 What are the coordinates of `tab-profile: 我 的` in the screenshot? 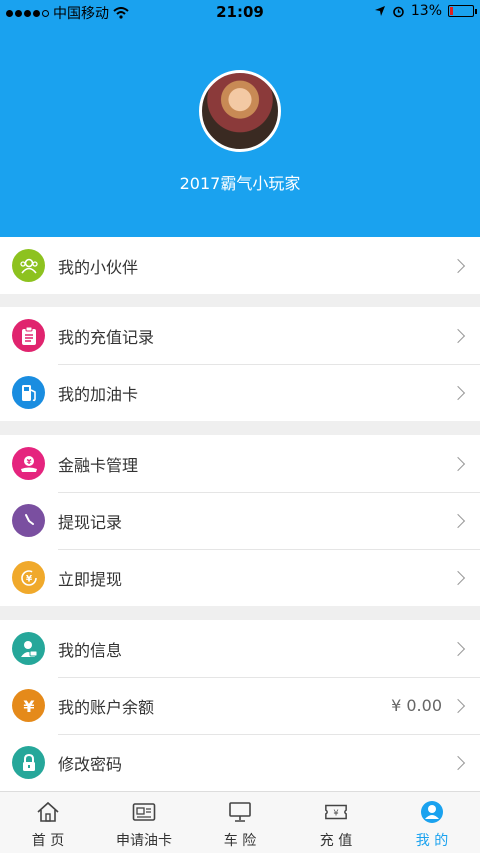 It's located at (432, 822).